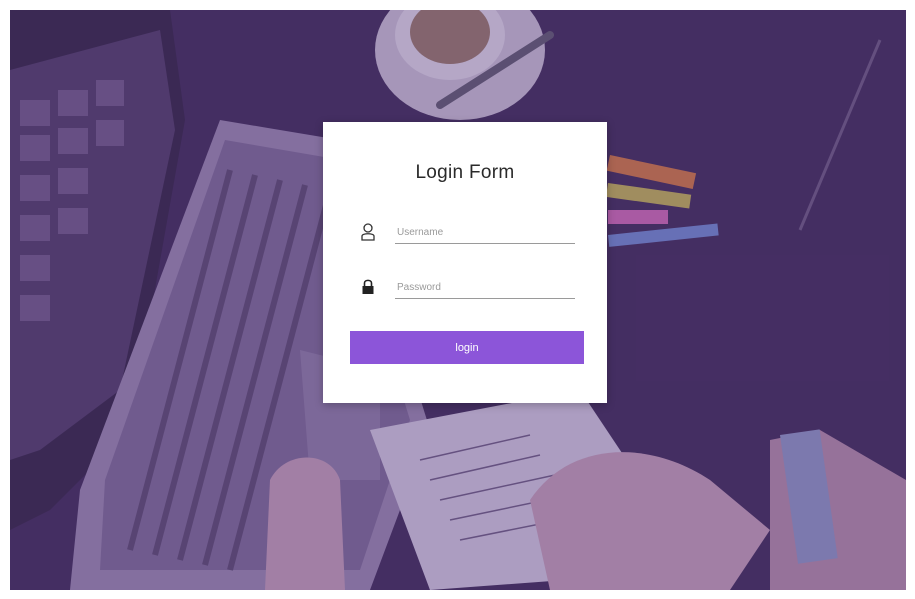  Describe the element at coordinates (485, 232) in the screenshot. I see `username-input` at that location.